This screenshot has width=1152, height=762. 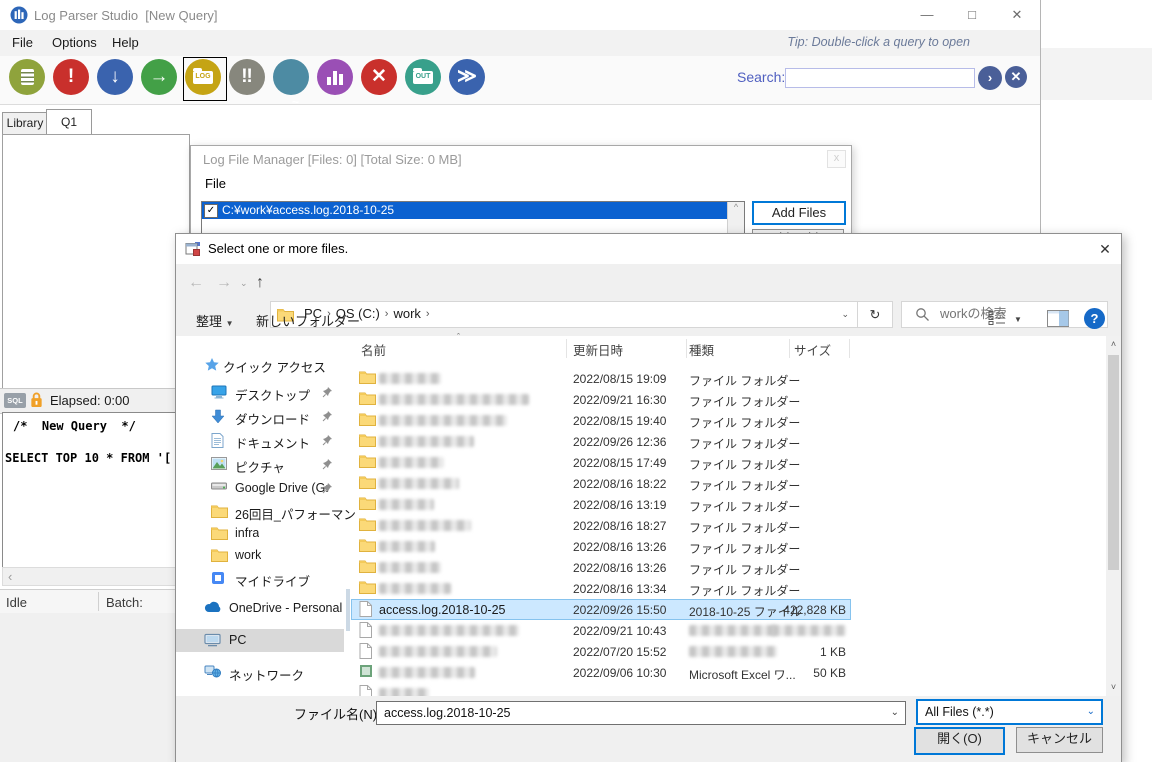 What do you see at coordinates (895, 712) in the screenshot?
I see `filename-chevron-icon: ⌄` at bounding box center [895, 712].